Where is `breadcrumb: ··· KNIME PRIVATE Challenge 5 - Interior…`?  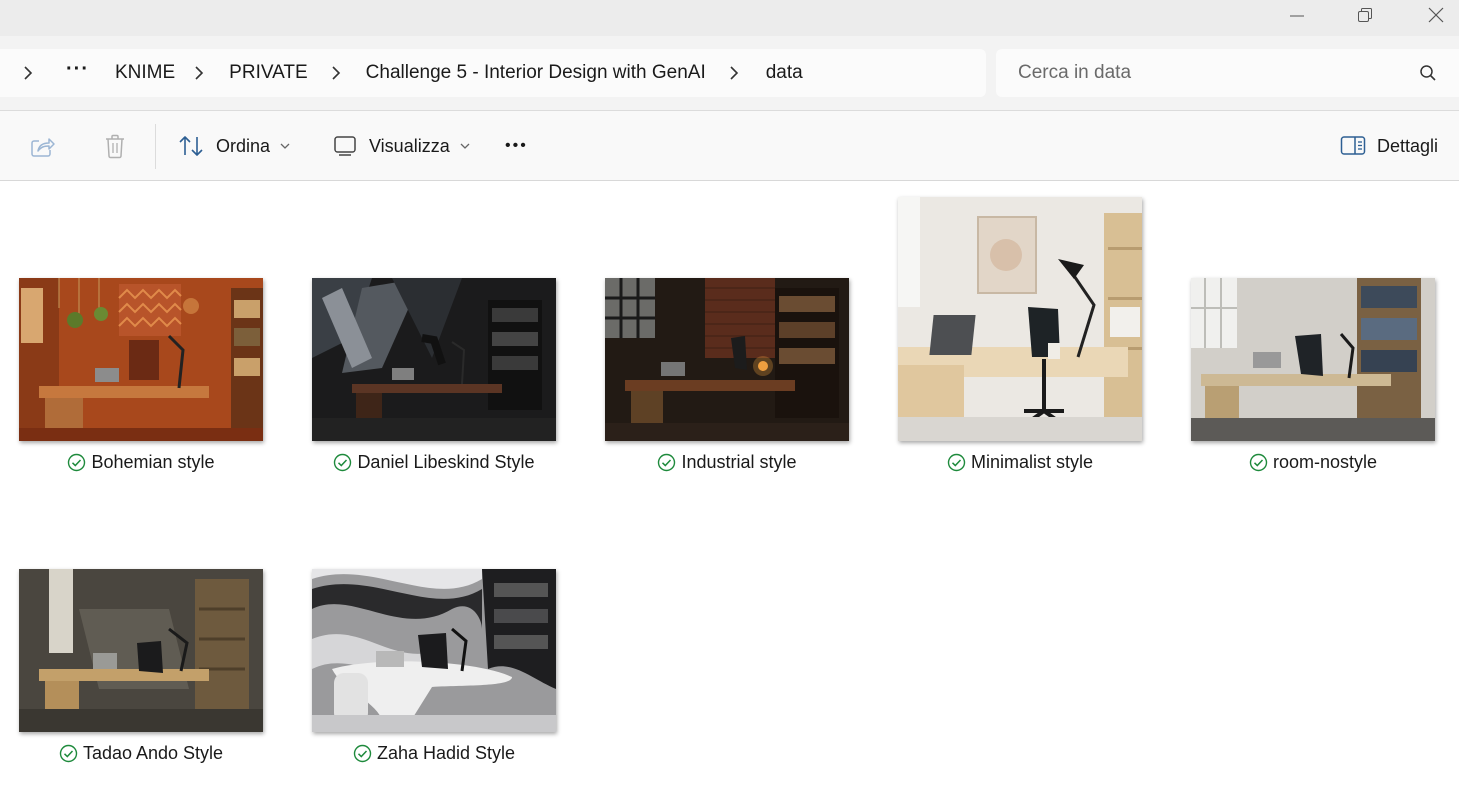 breadcrumb: ··· KNIME PRIVATE Challenge 5 - Interior… is located at coordinates (493, 73).